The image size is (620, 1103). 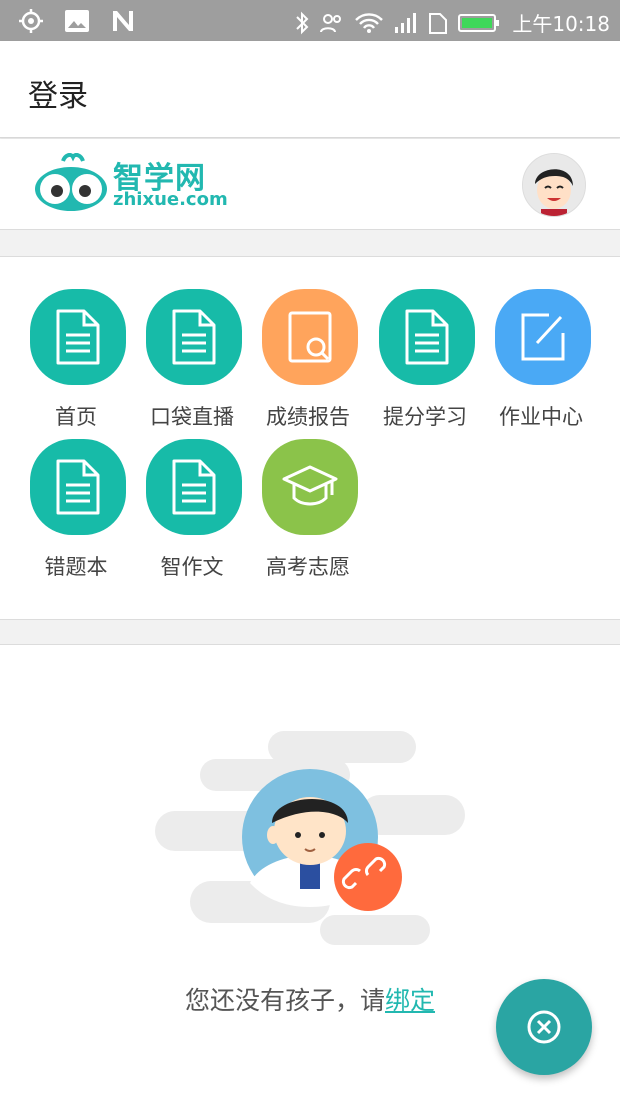 I want to click on menu-item-improve-study: 提分学习, so click(x=425, y=364).